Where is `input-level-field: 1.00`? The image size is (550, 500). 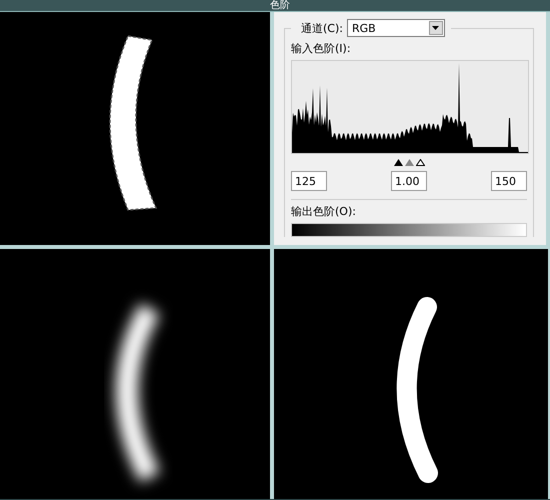 input-level-field: 1.00 is located at coordinates (409, 181).